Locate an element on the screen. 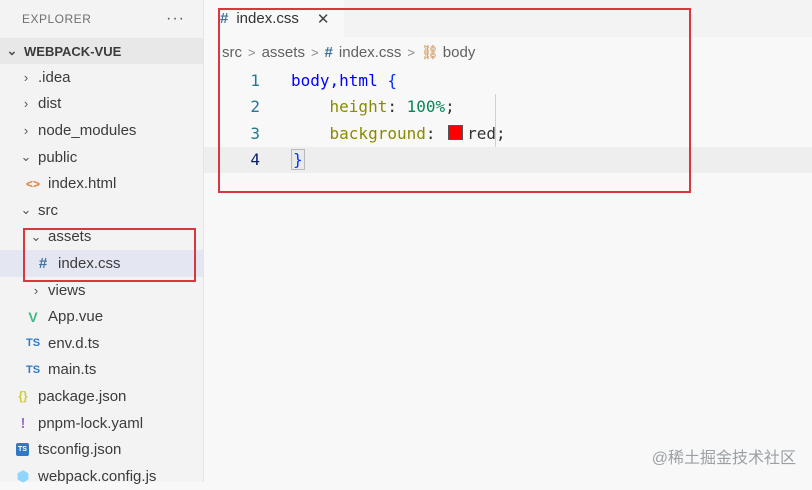  symbol-icon: ⛓ is located at coordinates (430, 51).